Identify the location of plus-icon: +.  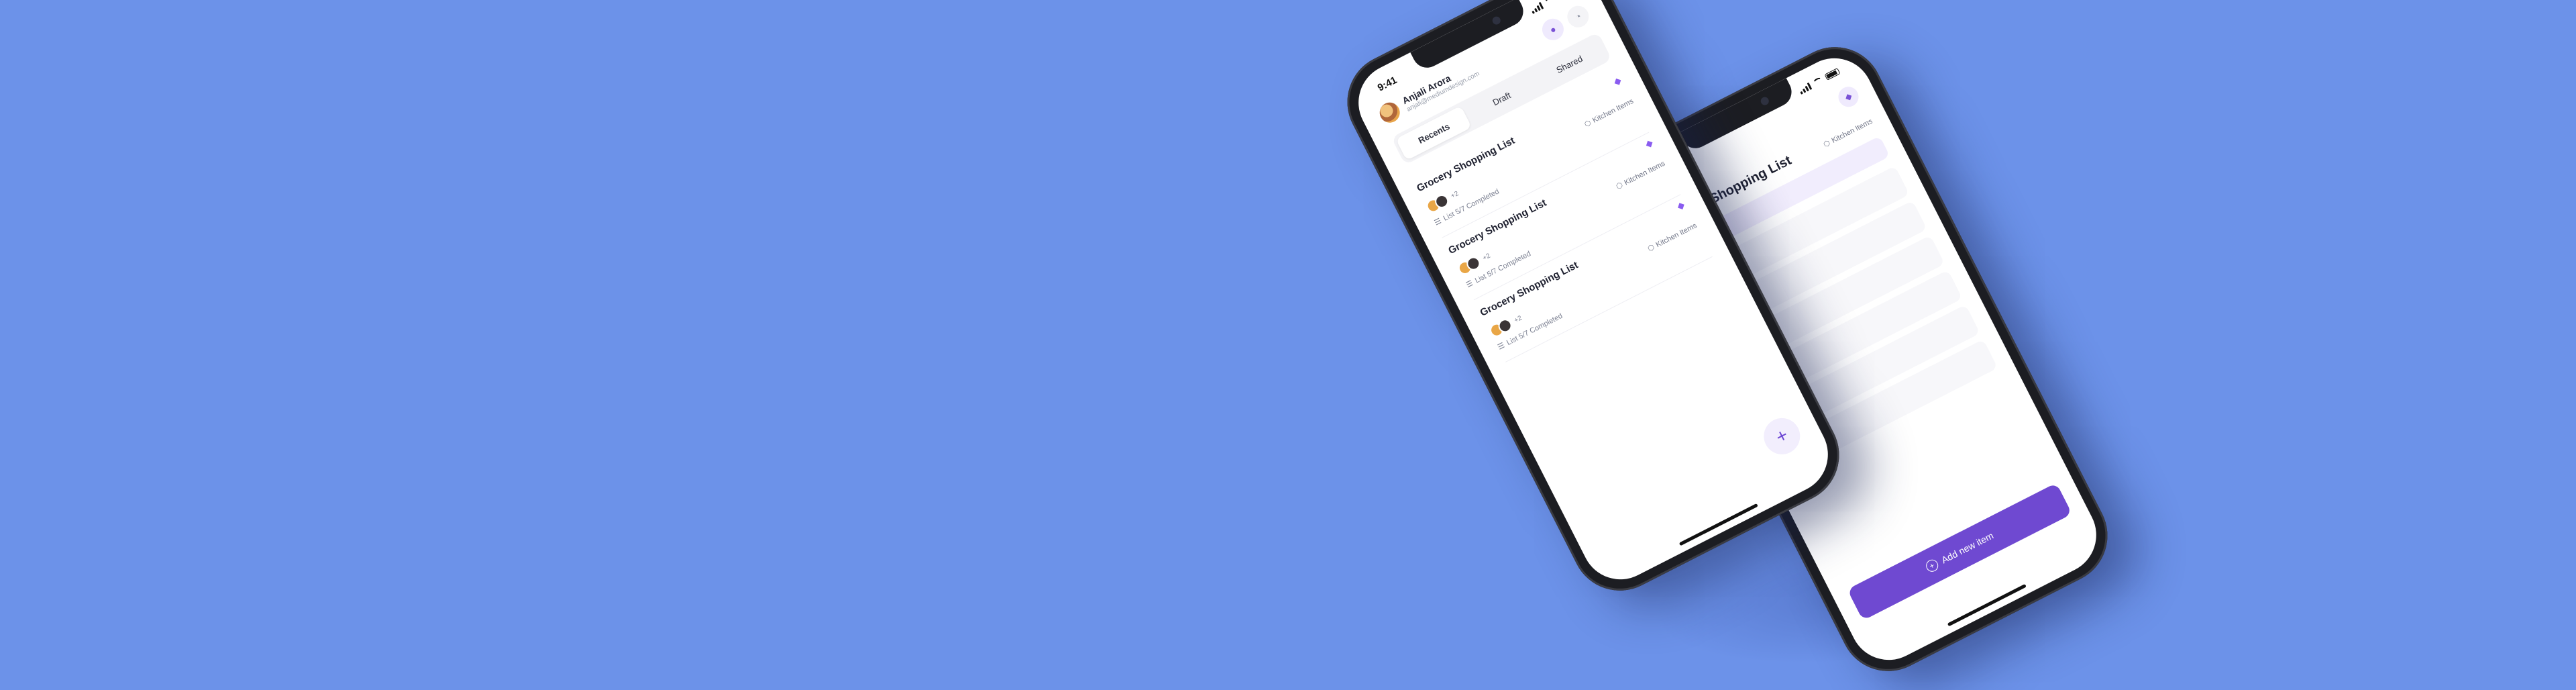
(1931, 566).